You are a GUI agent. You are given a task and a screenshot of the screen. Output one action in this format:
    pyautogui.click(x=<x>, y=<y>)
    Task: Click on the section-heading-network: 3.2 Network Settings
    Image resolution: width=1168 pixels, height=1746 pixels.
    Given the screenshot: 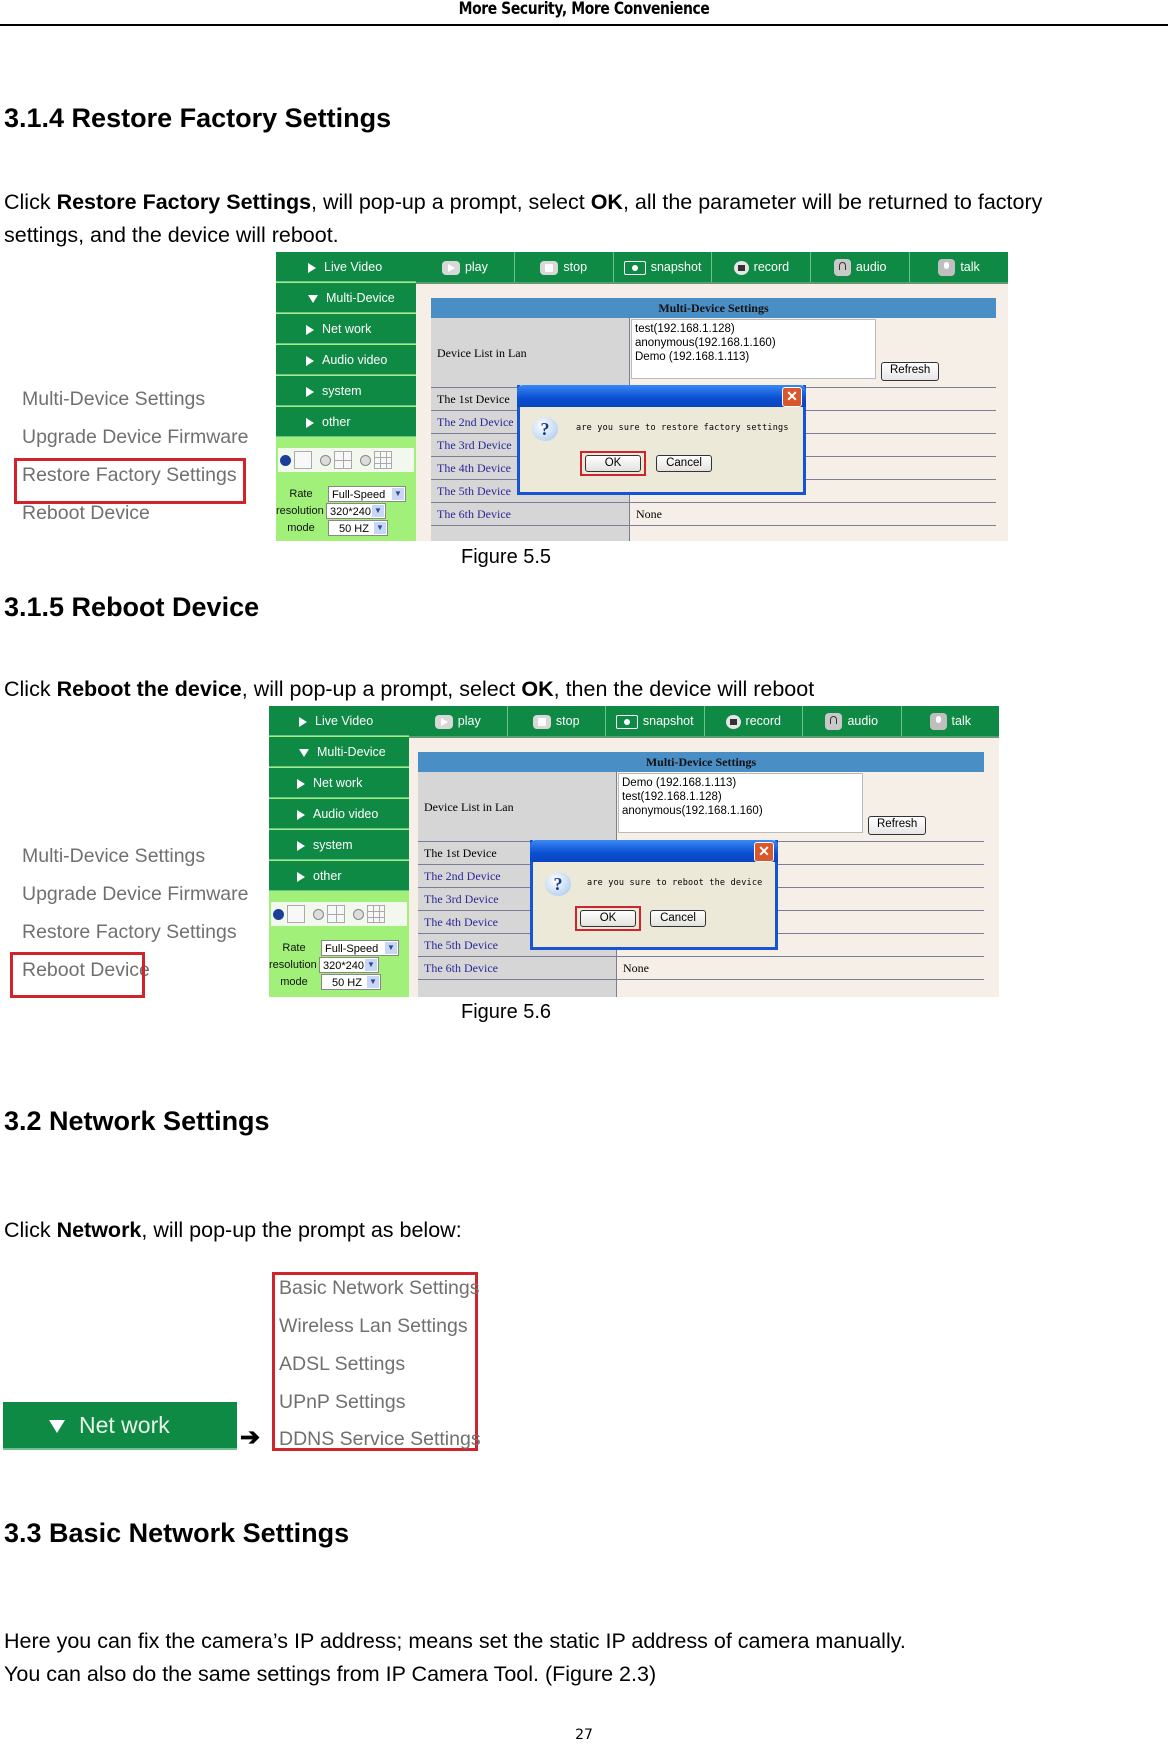 What is the action you would take?
    pyautogui.click(x=137, y=1121)
    